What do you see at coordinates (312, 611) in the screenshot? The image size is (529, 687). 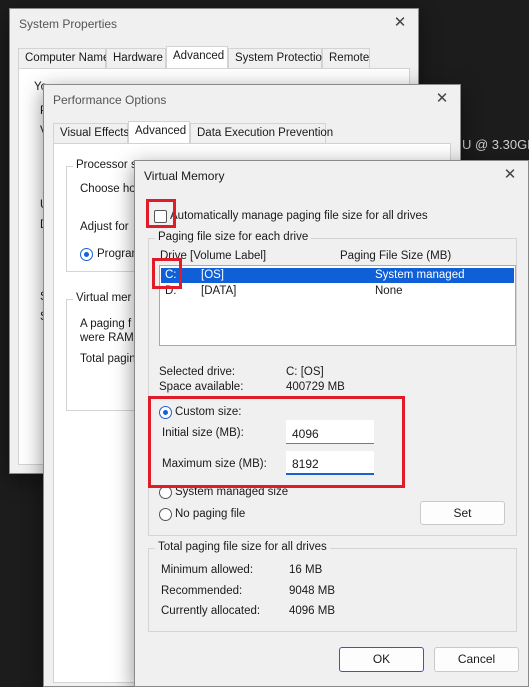 I see `currently-allocated-value: 4096 MB` at bounding box center [312, 611].